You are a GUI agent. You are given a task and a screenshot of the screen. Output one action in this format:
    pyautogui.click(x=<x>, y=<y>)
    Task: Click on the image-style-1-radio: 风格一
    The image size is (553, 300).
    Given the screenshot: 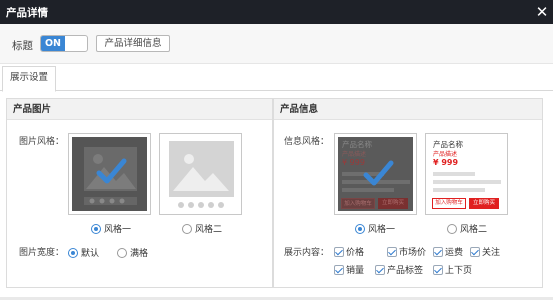 What is the action you would take?
    pyautogui.click(x=111, y=228)
    